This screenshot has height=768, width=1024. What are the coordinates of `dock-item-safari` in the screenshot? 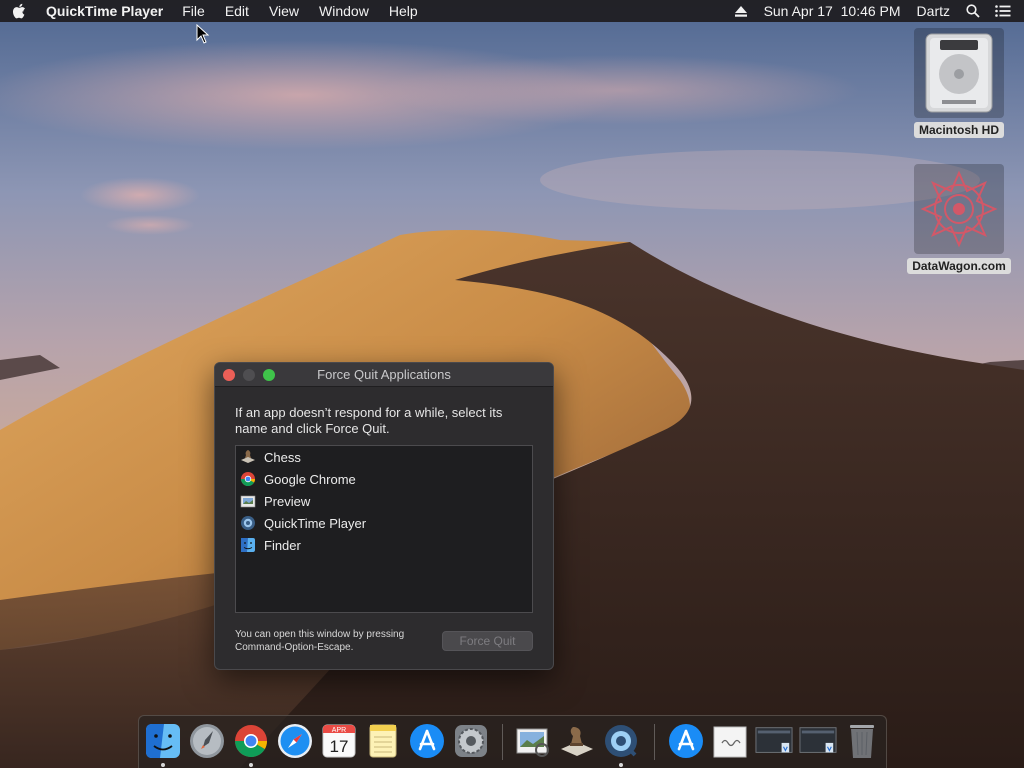 It's located at (295, 741).